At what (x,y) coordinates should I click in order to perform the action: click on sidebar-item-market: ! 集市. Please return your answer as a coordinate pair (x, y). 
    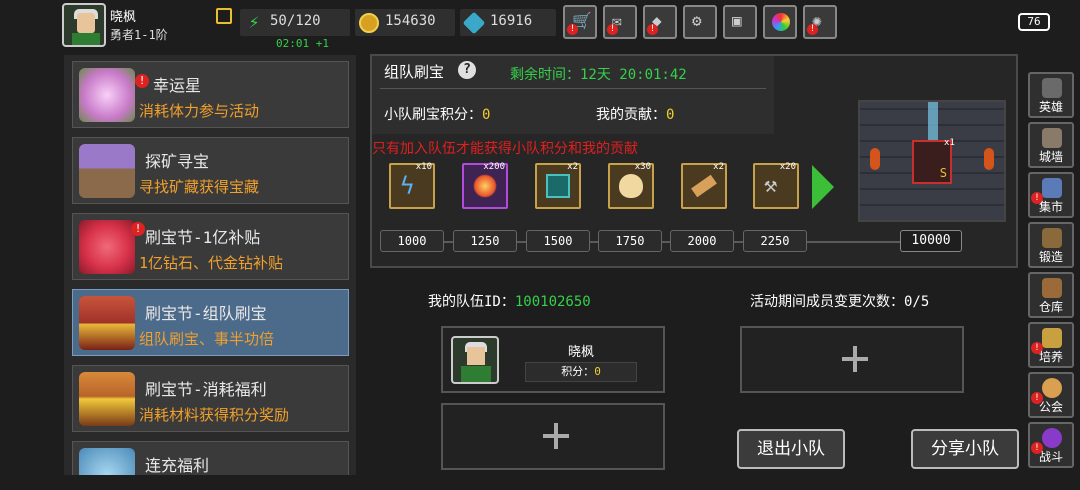
    Looking at the image, I should click on (1051, 195).